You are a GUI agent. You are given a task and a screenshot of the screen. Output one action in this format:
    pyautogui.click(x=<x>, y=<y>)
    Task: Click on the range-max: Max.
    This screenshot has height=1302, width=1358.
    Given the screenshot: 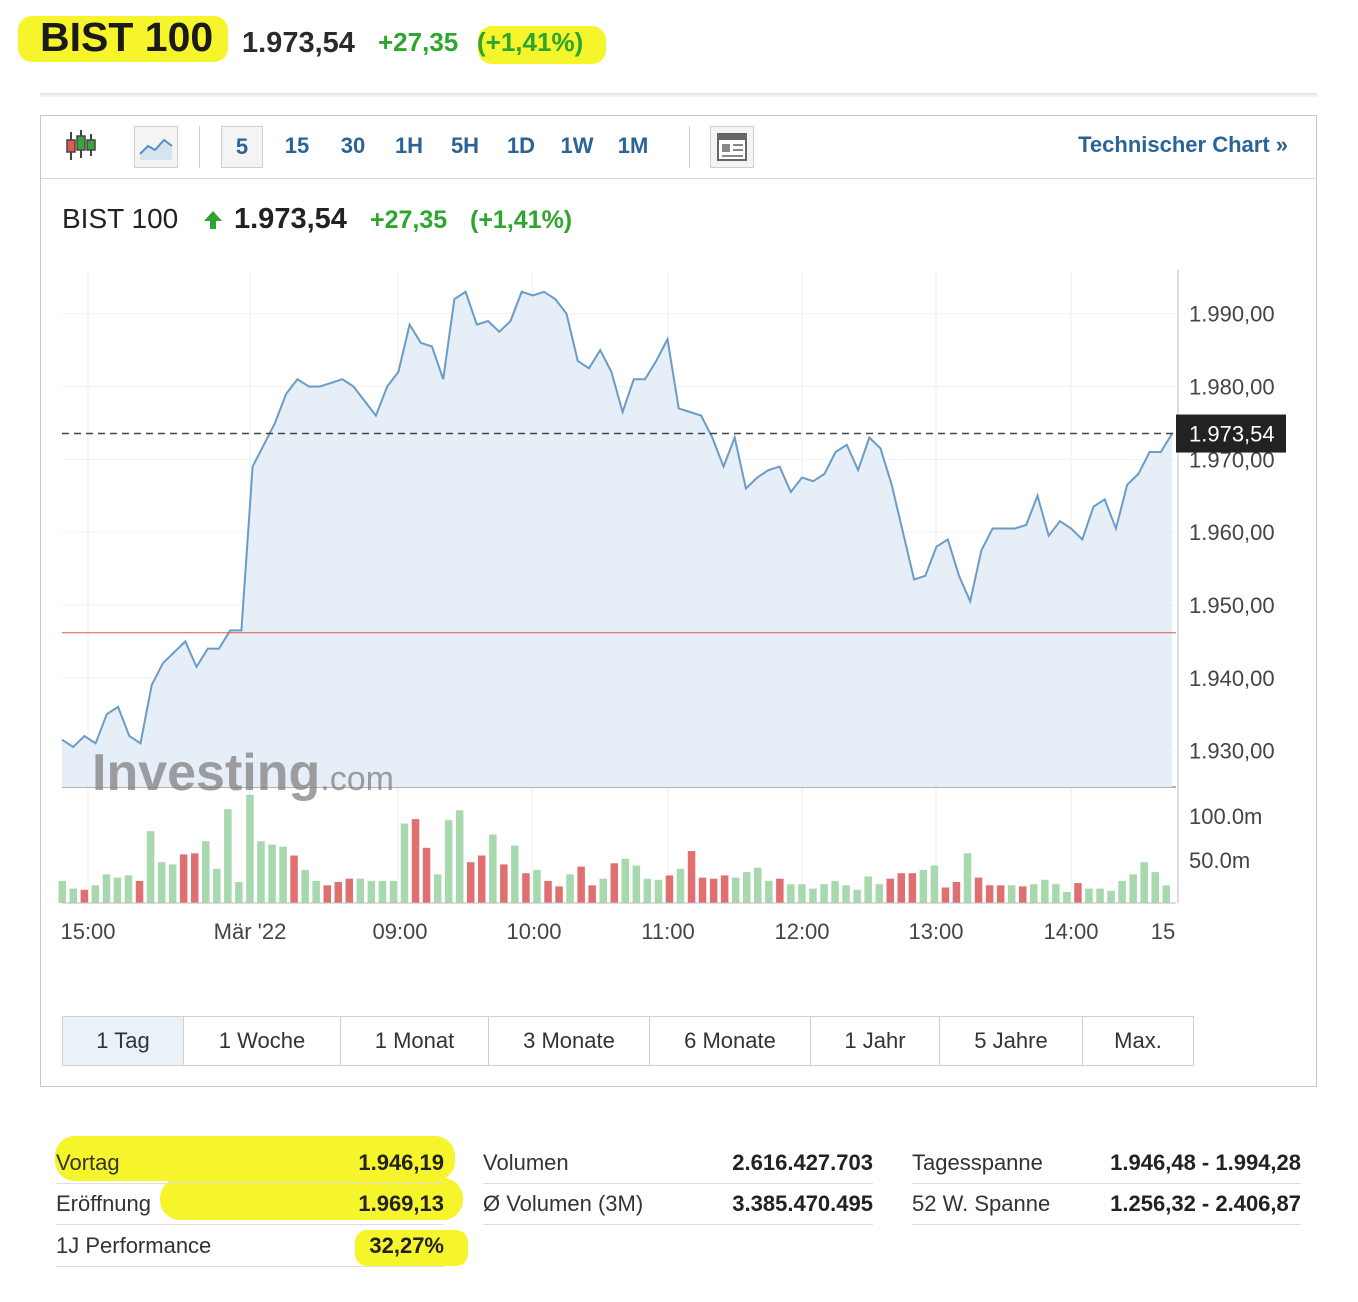 What is the action you would take?
    pyautogui.click(x=1138, y=1041)
    